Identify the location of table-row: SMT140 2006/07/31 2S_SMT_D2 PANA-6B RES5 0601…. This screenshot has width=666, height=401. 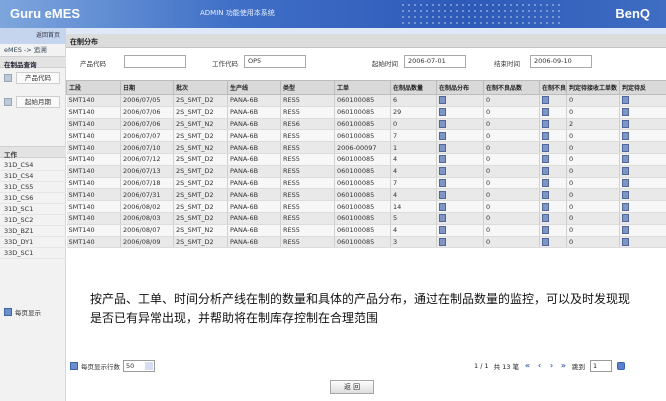
(366, 195).